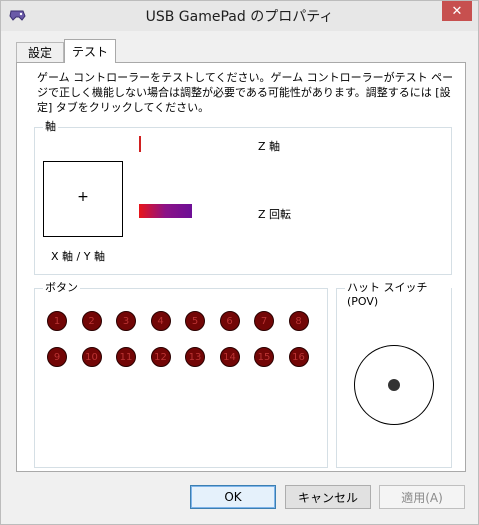 Image resolution: width=479 pixels, height=525 pixels. I want to click on joystick-button-1: 1, so click(57, 321).